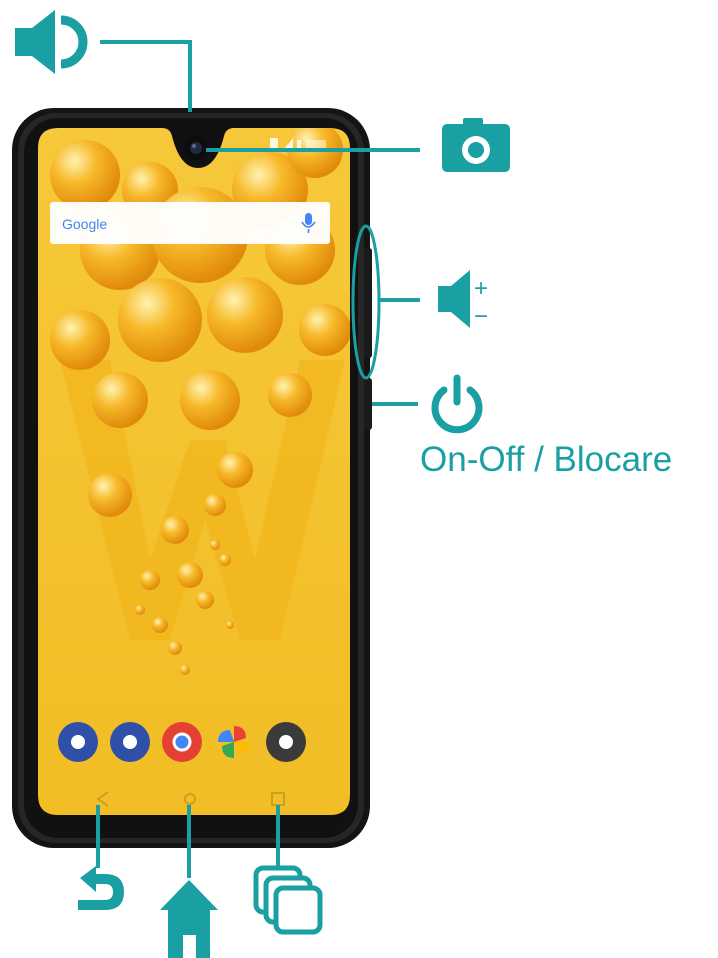  Describe the element at coordinates (196, 148) in the screenshot. I see `front-camera` at that location.